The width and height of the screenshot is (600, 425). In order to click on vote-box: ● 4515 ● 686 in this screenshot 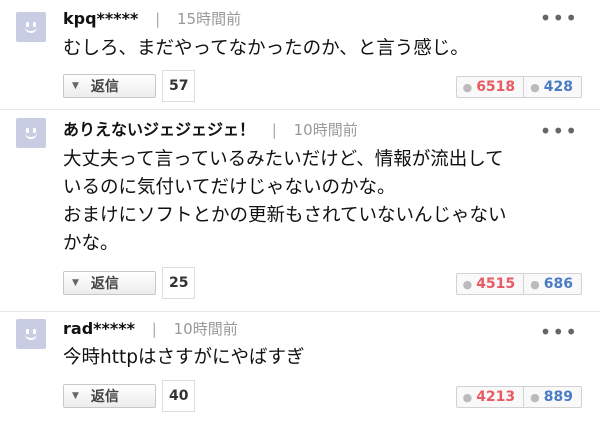, I will do `click(518, 284)`.